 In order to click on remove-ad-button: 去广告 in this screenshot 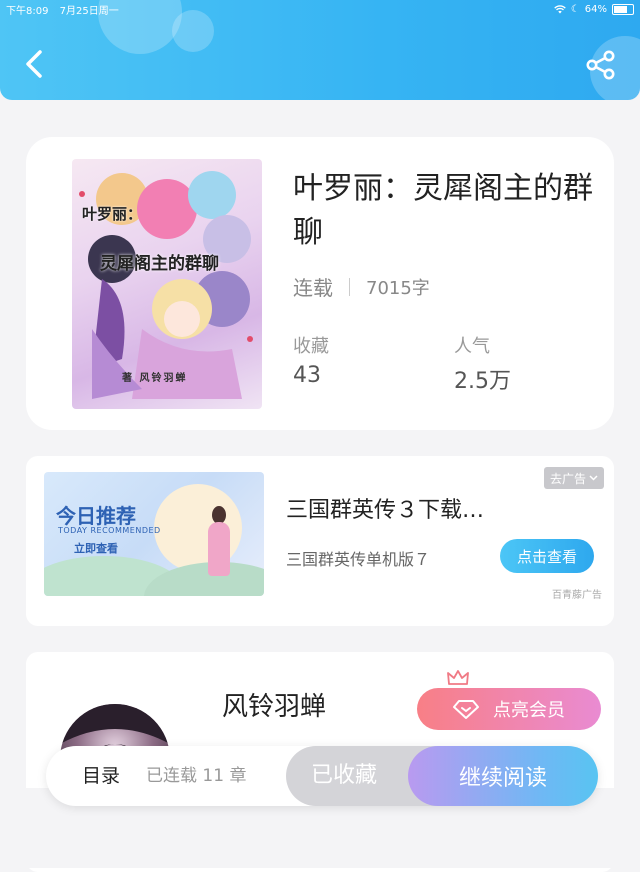, I will do `click(573, 478)`.